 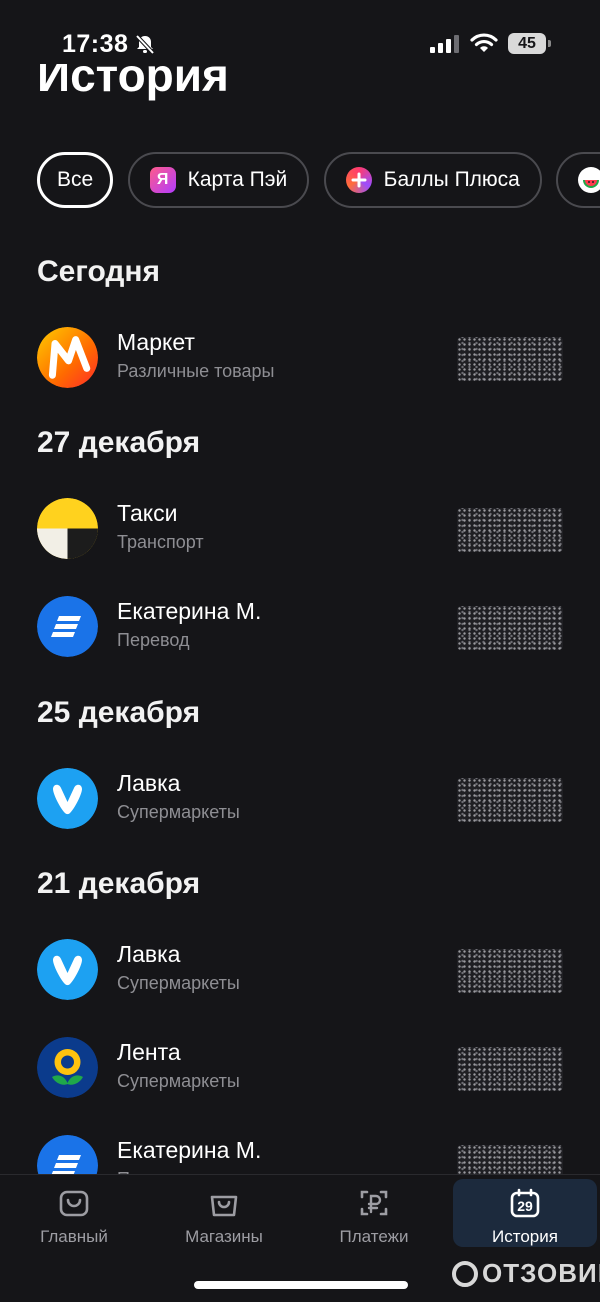 I want to click on transaction-name: Лента, so click(x=149, y=1052).